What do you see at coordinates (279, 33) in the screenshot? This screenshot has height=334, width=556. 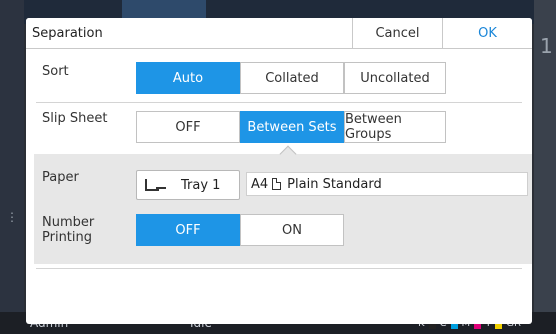 I see `dialog-header: Separation Cancel OK` at bounding box center [279, 33].